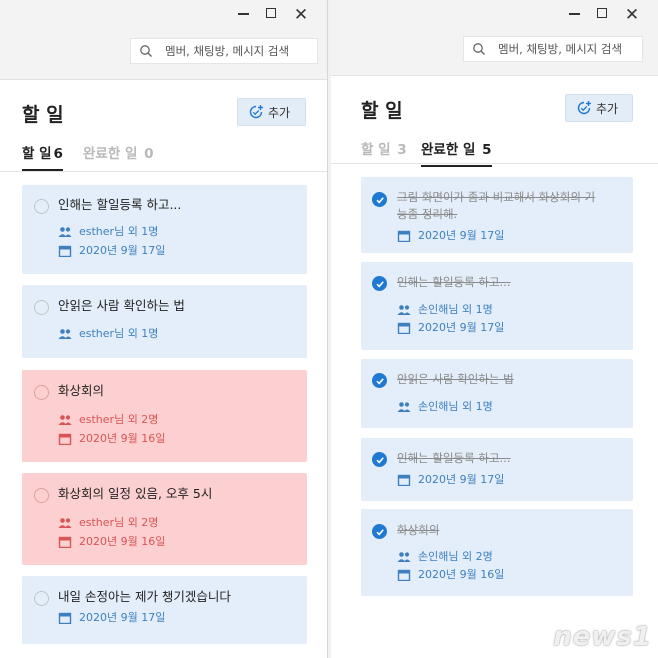 This screenshot has height=658, width=658. Describe the element at coordinates (497, 469) in the screenshot. I see `completed-task-card: 인해는 할일등록 하고... 2020년 9월 17일` at that location.